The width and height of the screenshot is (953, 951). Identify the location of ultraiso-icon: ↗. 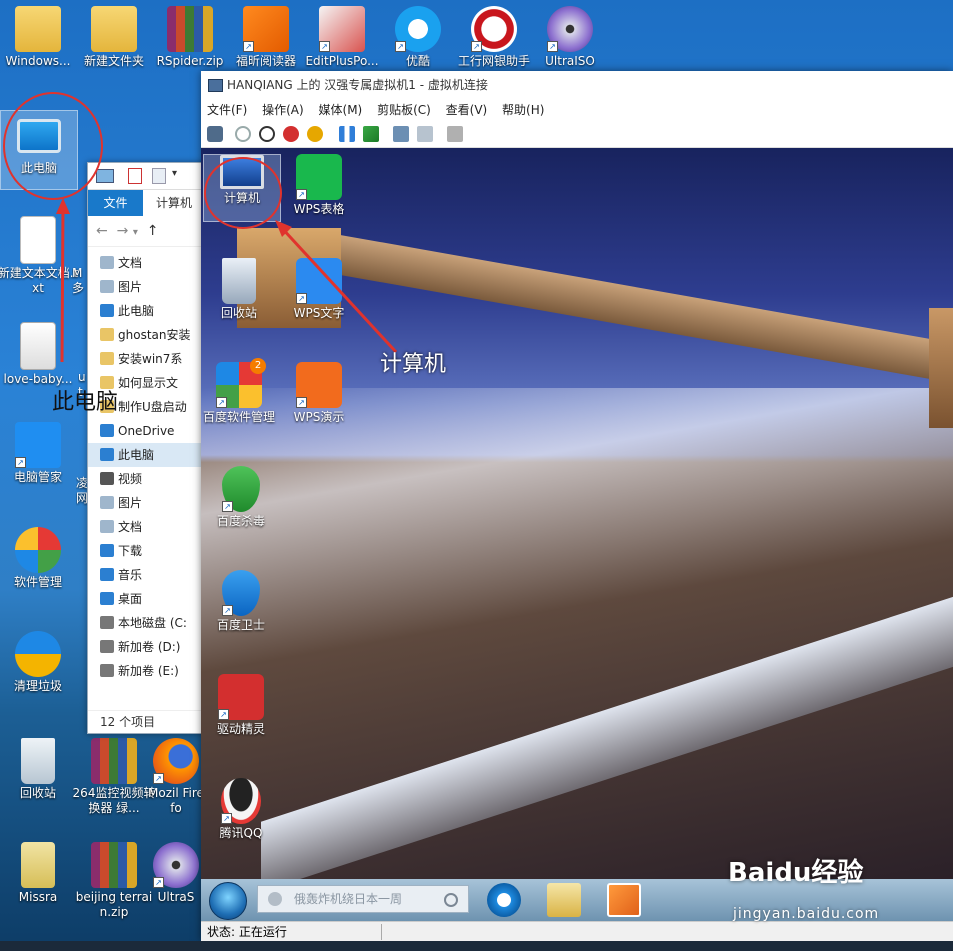
(176, 865).